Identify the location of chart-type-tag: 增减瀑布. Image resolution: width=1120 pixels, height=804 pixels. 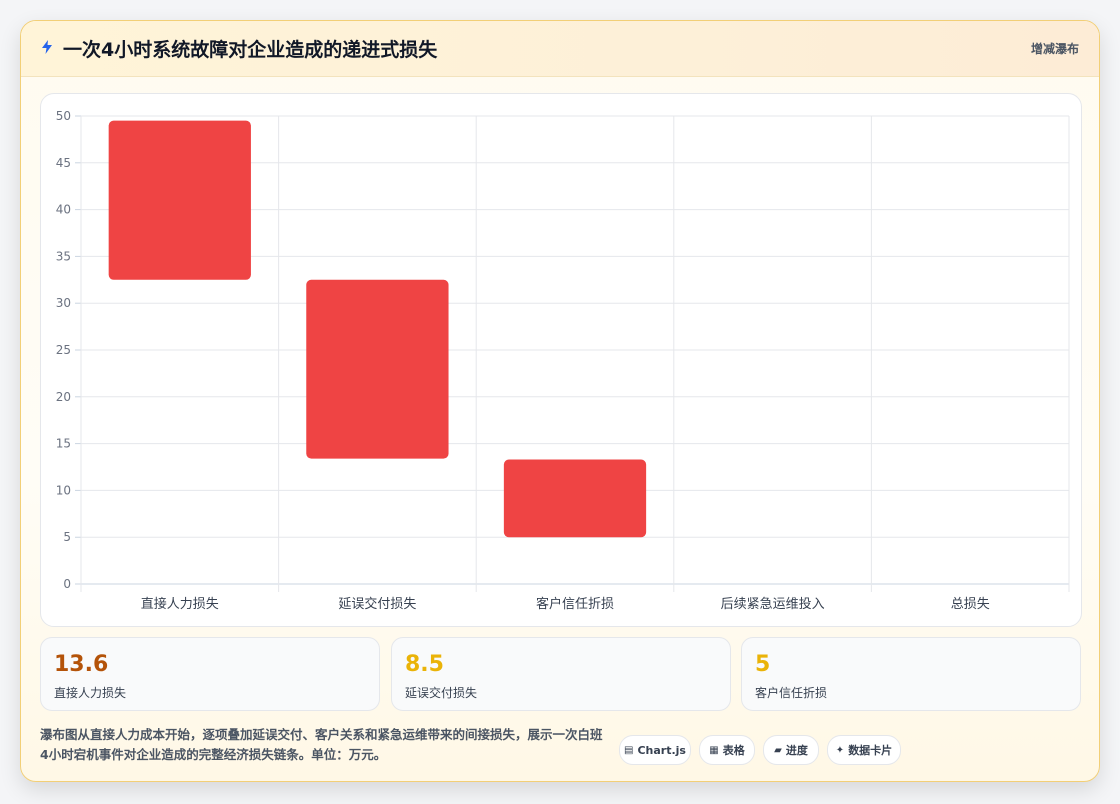
(1054, 49).